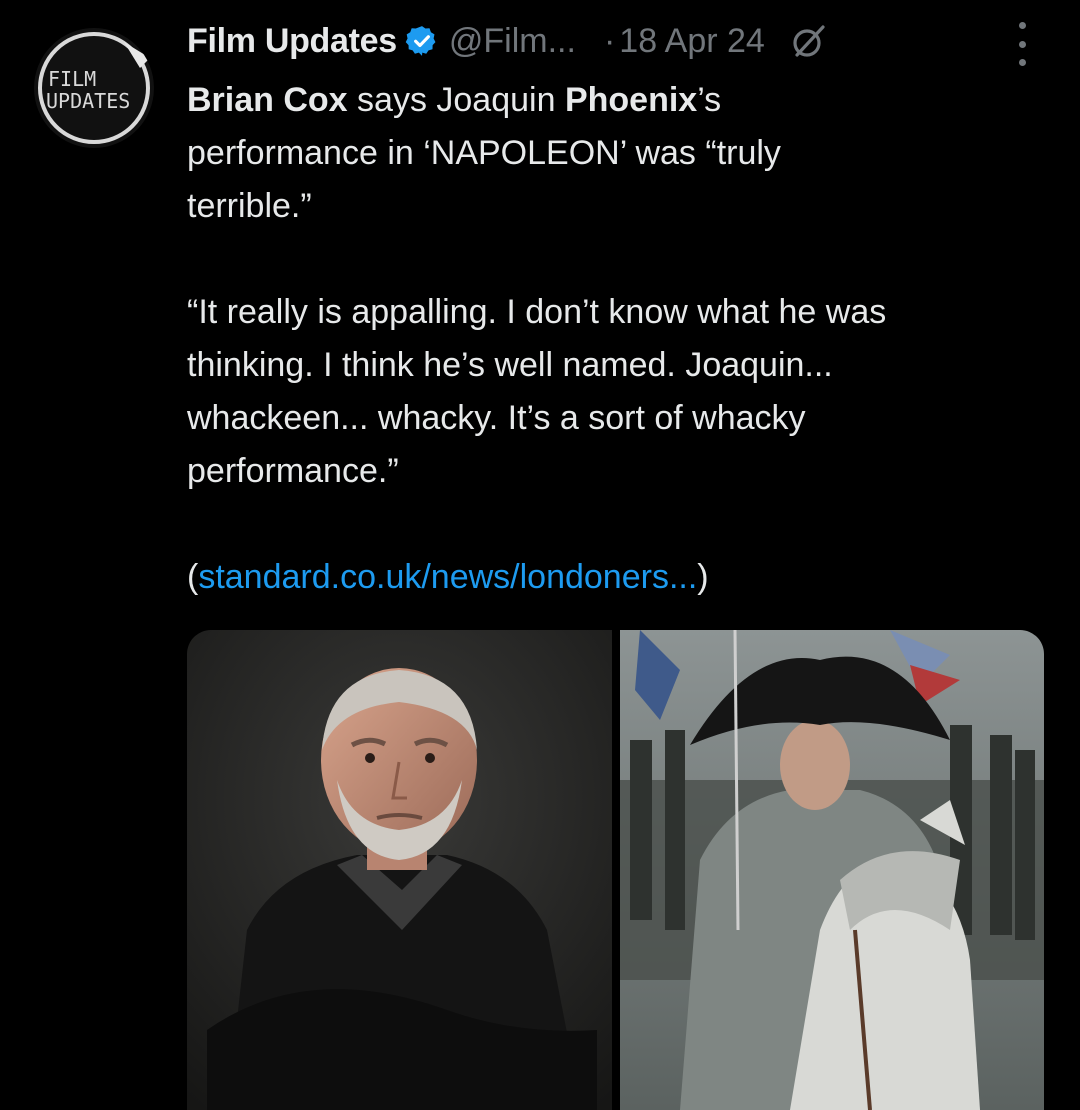  I want to click on tweet-header: Film Updates @Film... · 18 Apr 24, so click(627, 41).